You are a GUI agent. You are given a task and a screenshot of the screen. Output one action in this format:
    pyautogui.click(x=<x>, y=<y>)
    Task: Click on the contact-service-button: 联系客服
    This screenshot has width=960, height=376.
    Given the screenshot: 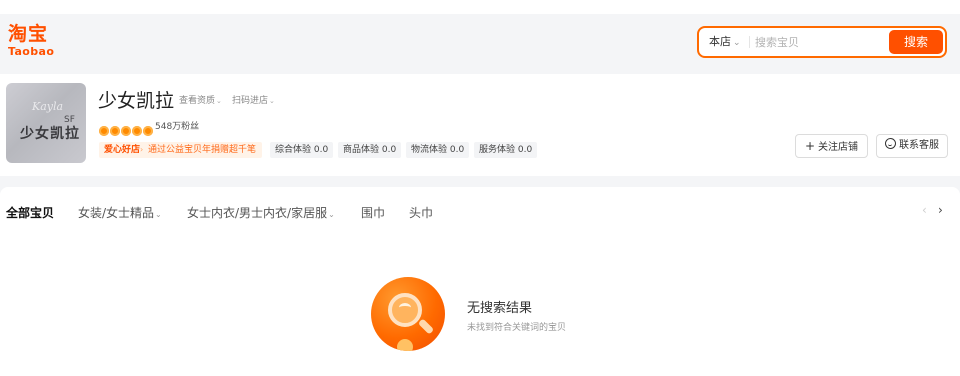 What is the action you would take?
    pyautogui.click(x=912, y=146)
    